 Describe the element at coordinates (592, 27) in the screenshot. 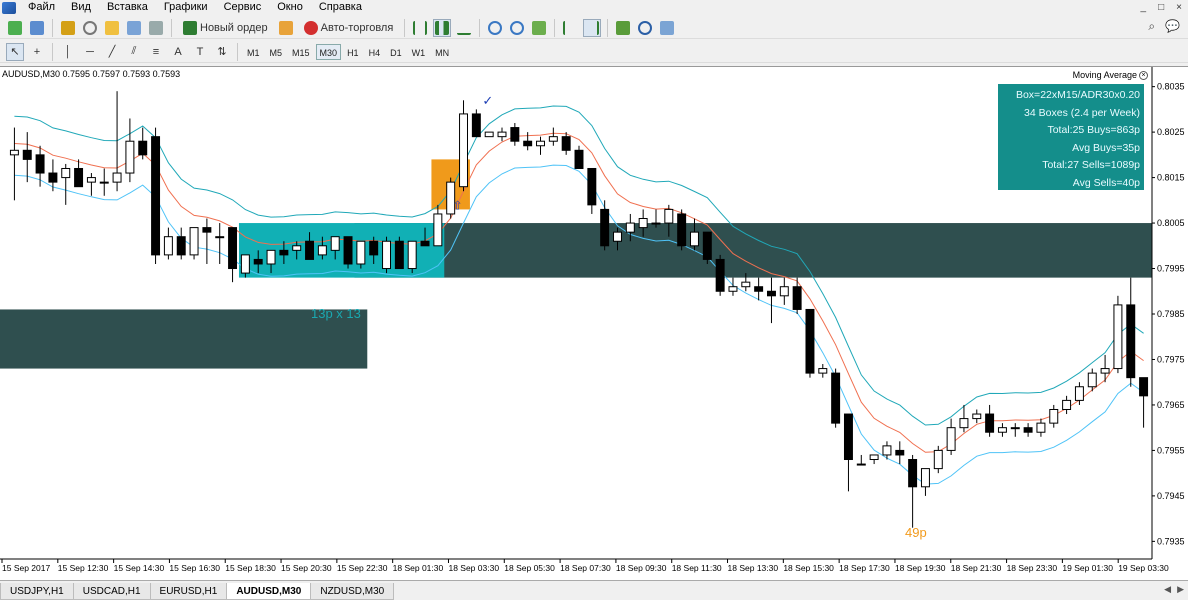

I see `chart-shift-button` at that location.